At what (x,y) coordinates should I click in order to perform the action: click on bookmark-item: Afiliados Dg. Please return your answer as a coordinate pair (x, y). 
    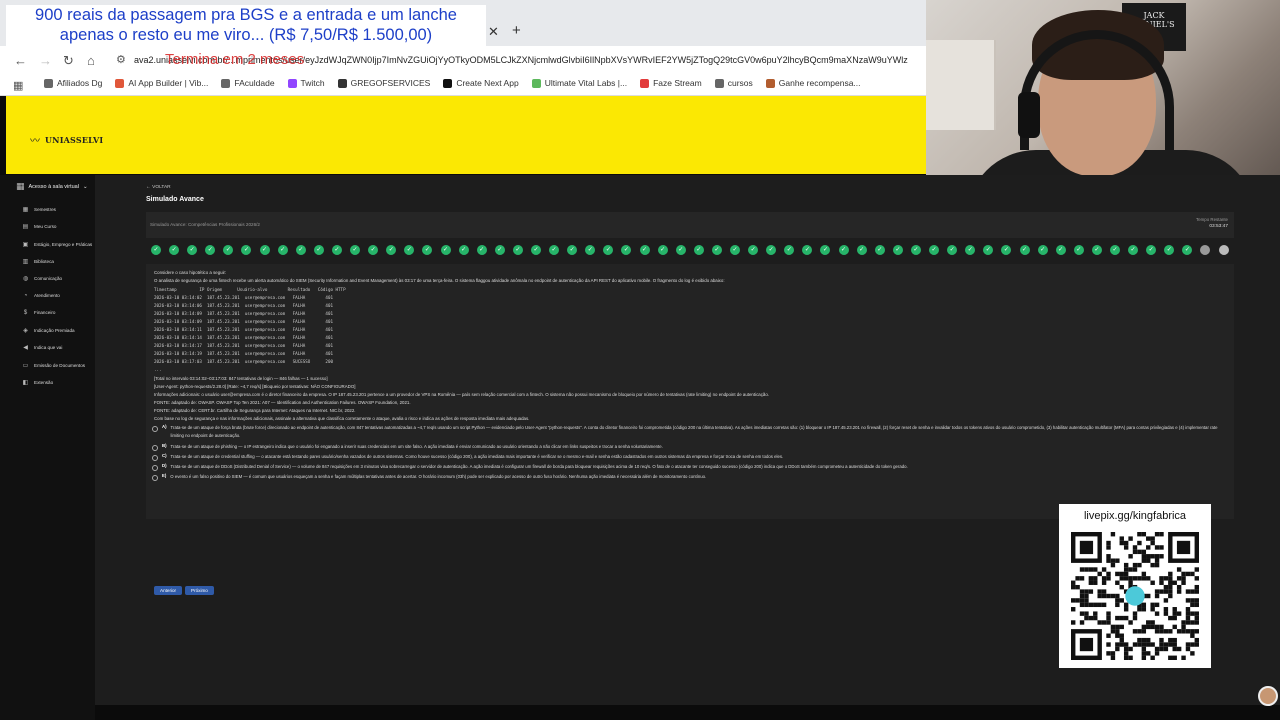
    Looking at the image, I should click on (73, 83).